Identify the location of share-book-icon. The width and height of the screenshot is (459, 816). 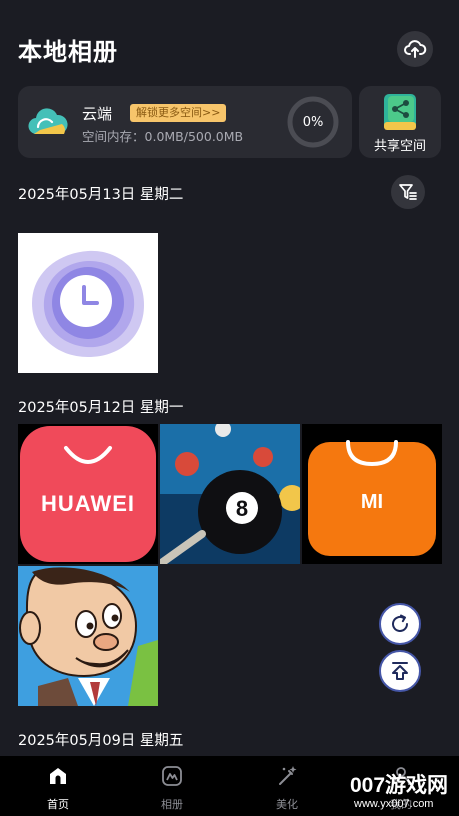
(400, 112).